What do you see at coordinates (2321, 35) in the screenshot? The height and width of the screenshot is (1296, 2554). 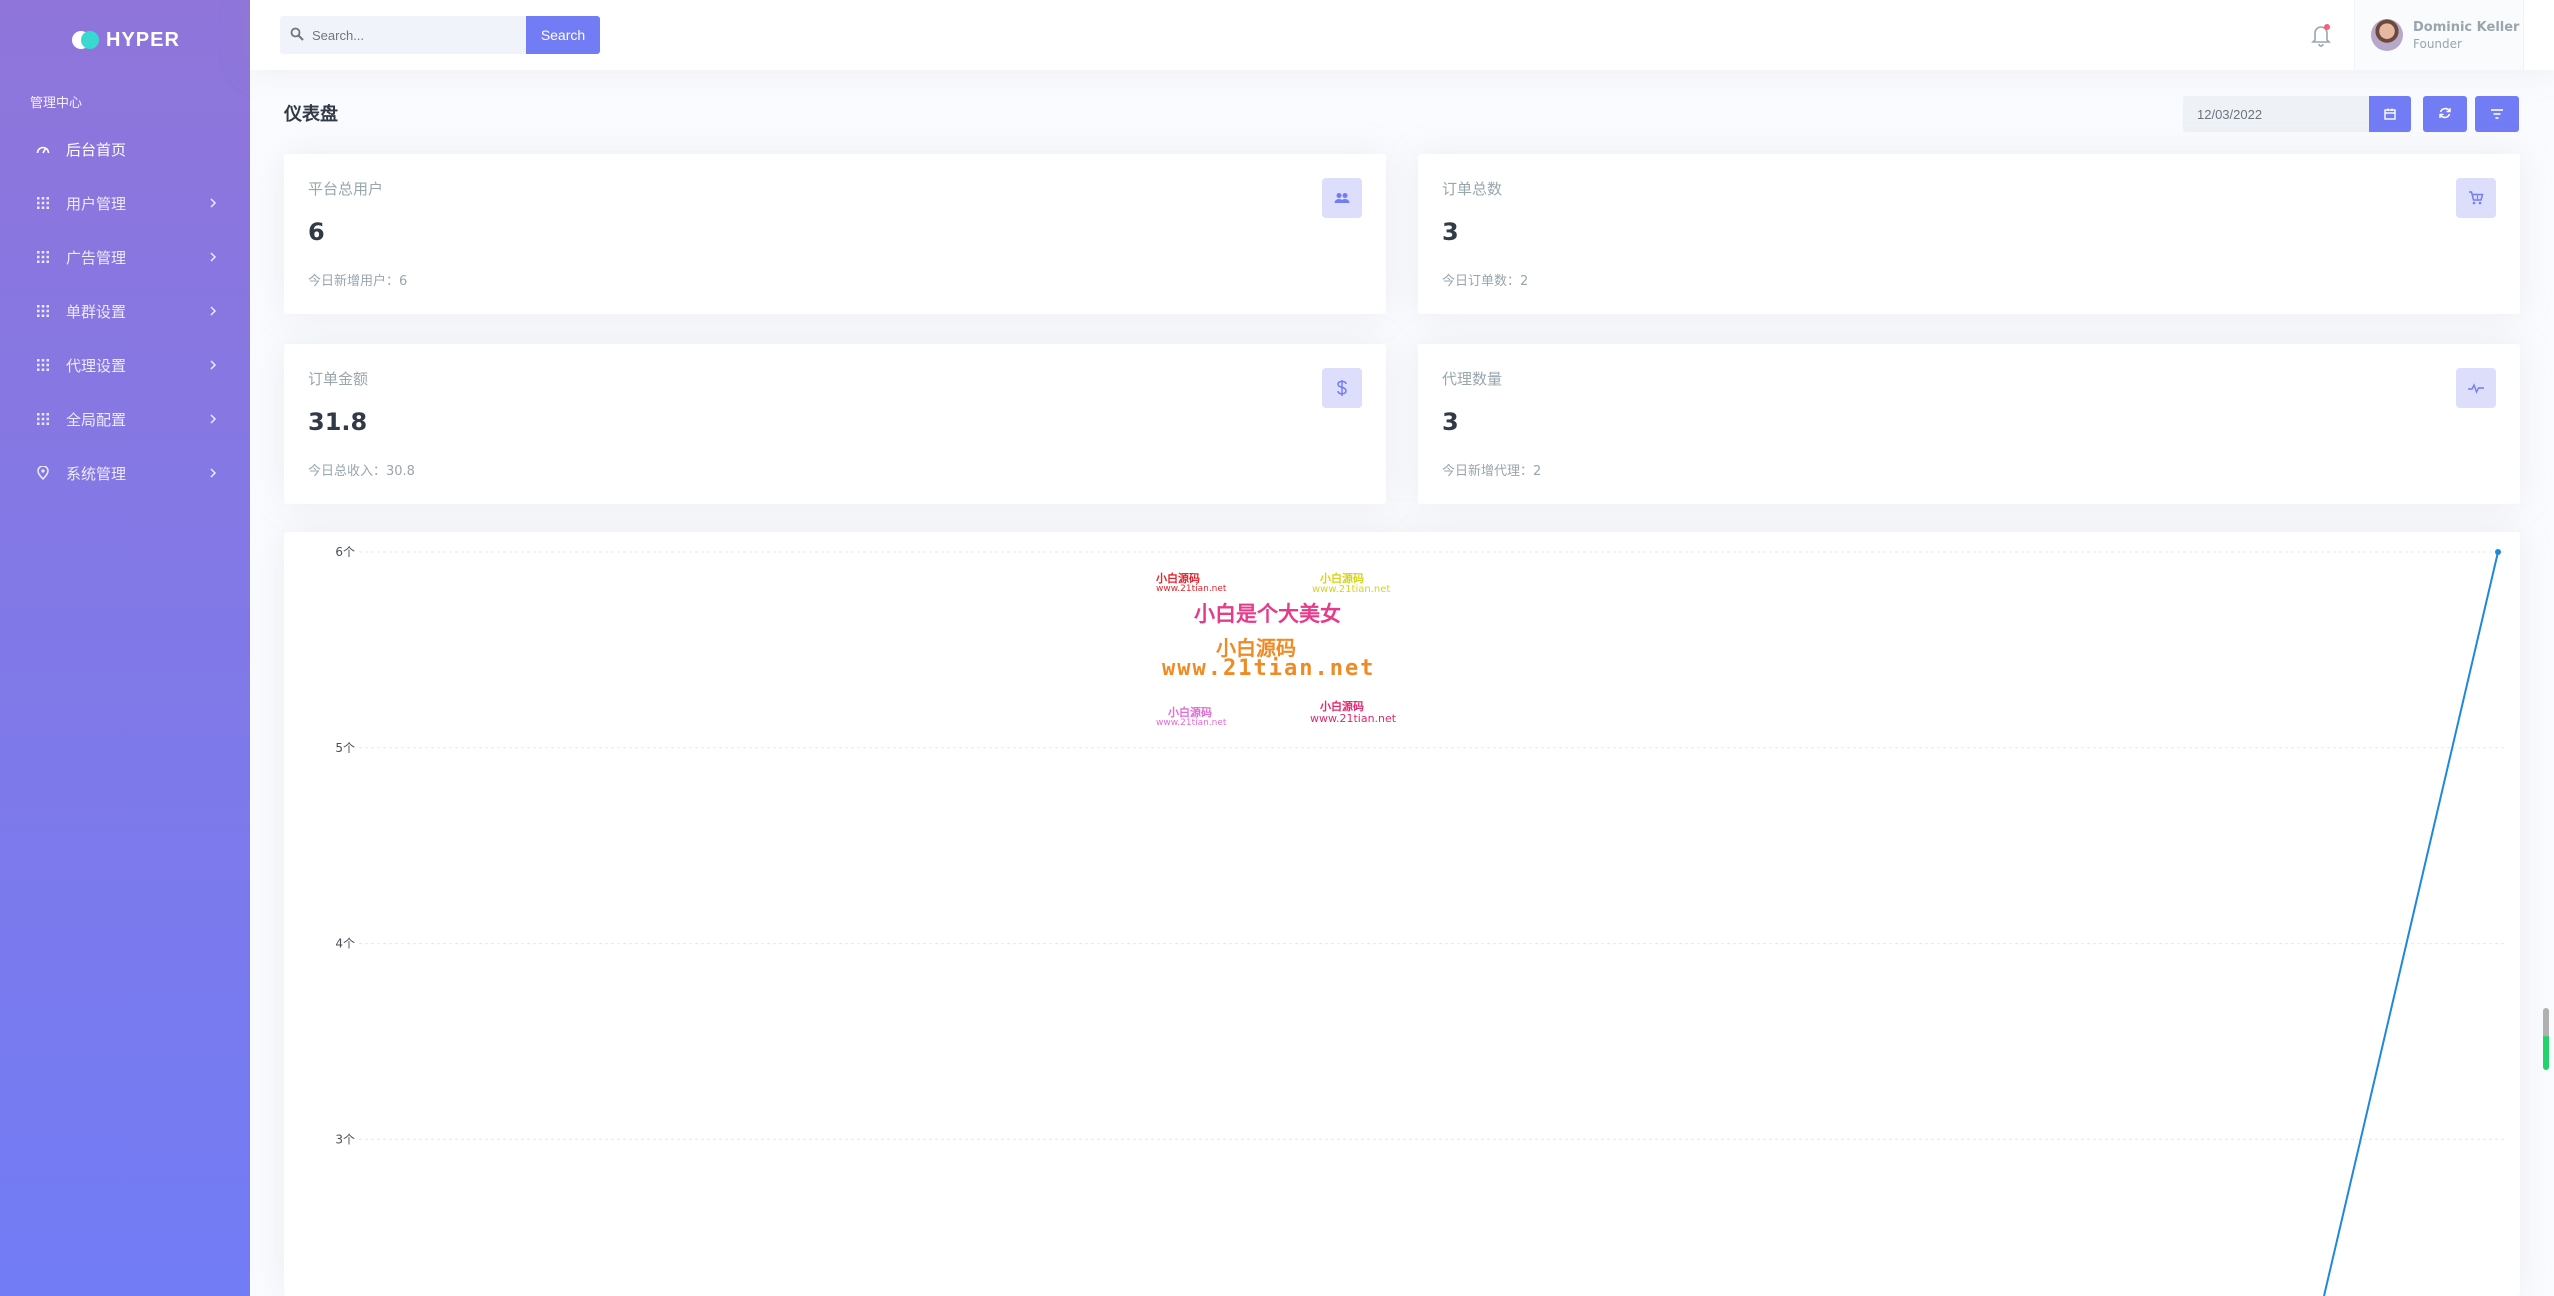 I see `bell-icon` at bounding box center [2321, 35].